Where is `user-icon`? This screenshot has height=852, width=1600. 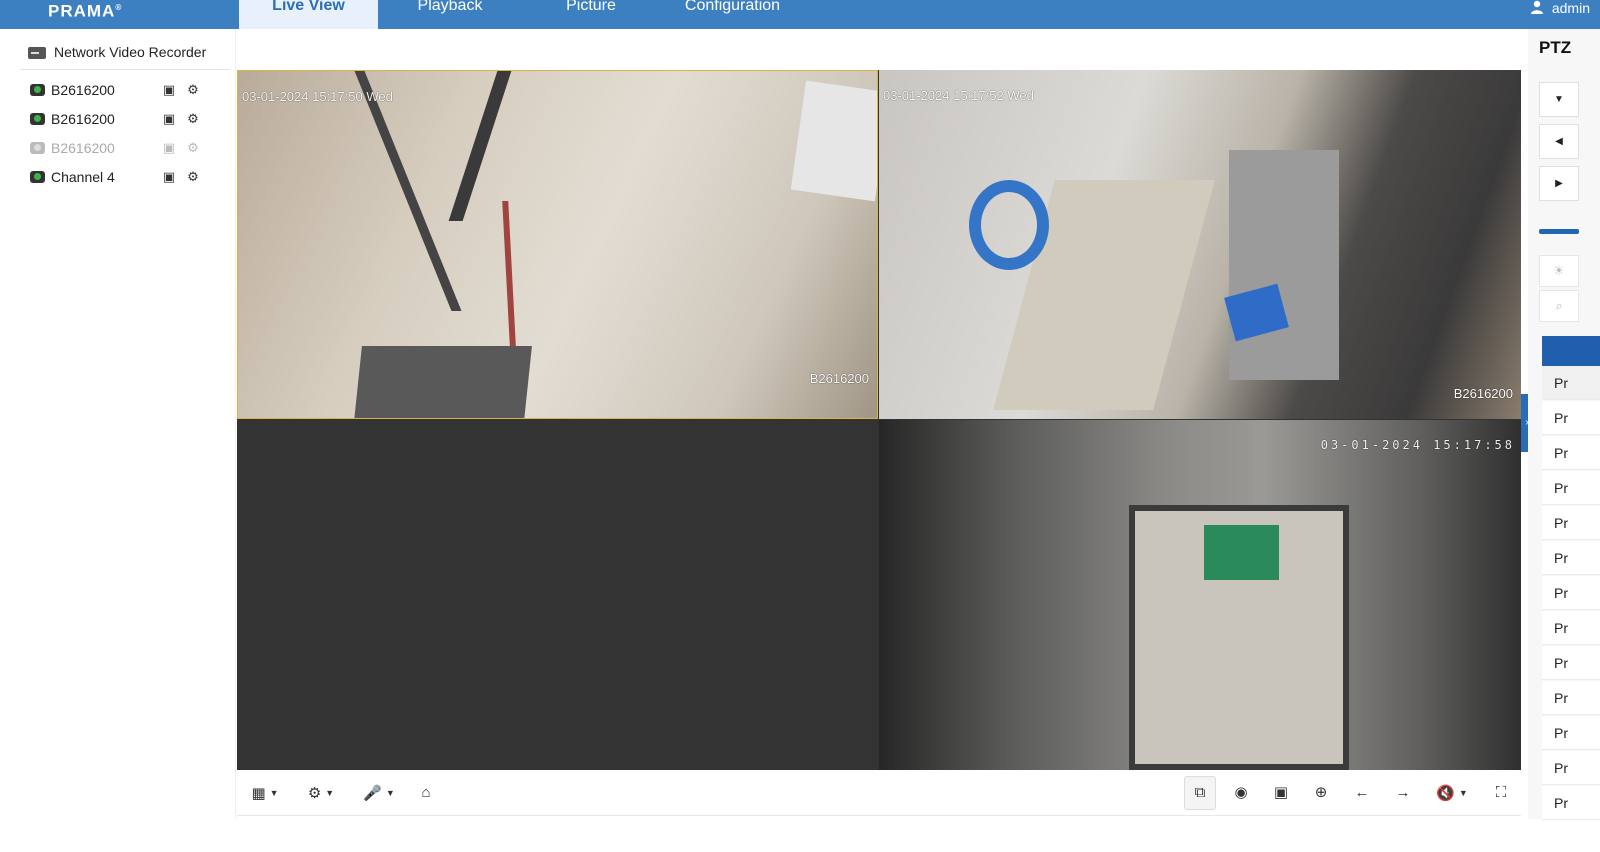 user-icon is located at coordinates (1536, 7).